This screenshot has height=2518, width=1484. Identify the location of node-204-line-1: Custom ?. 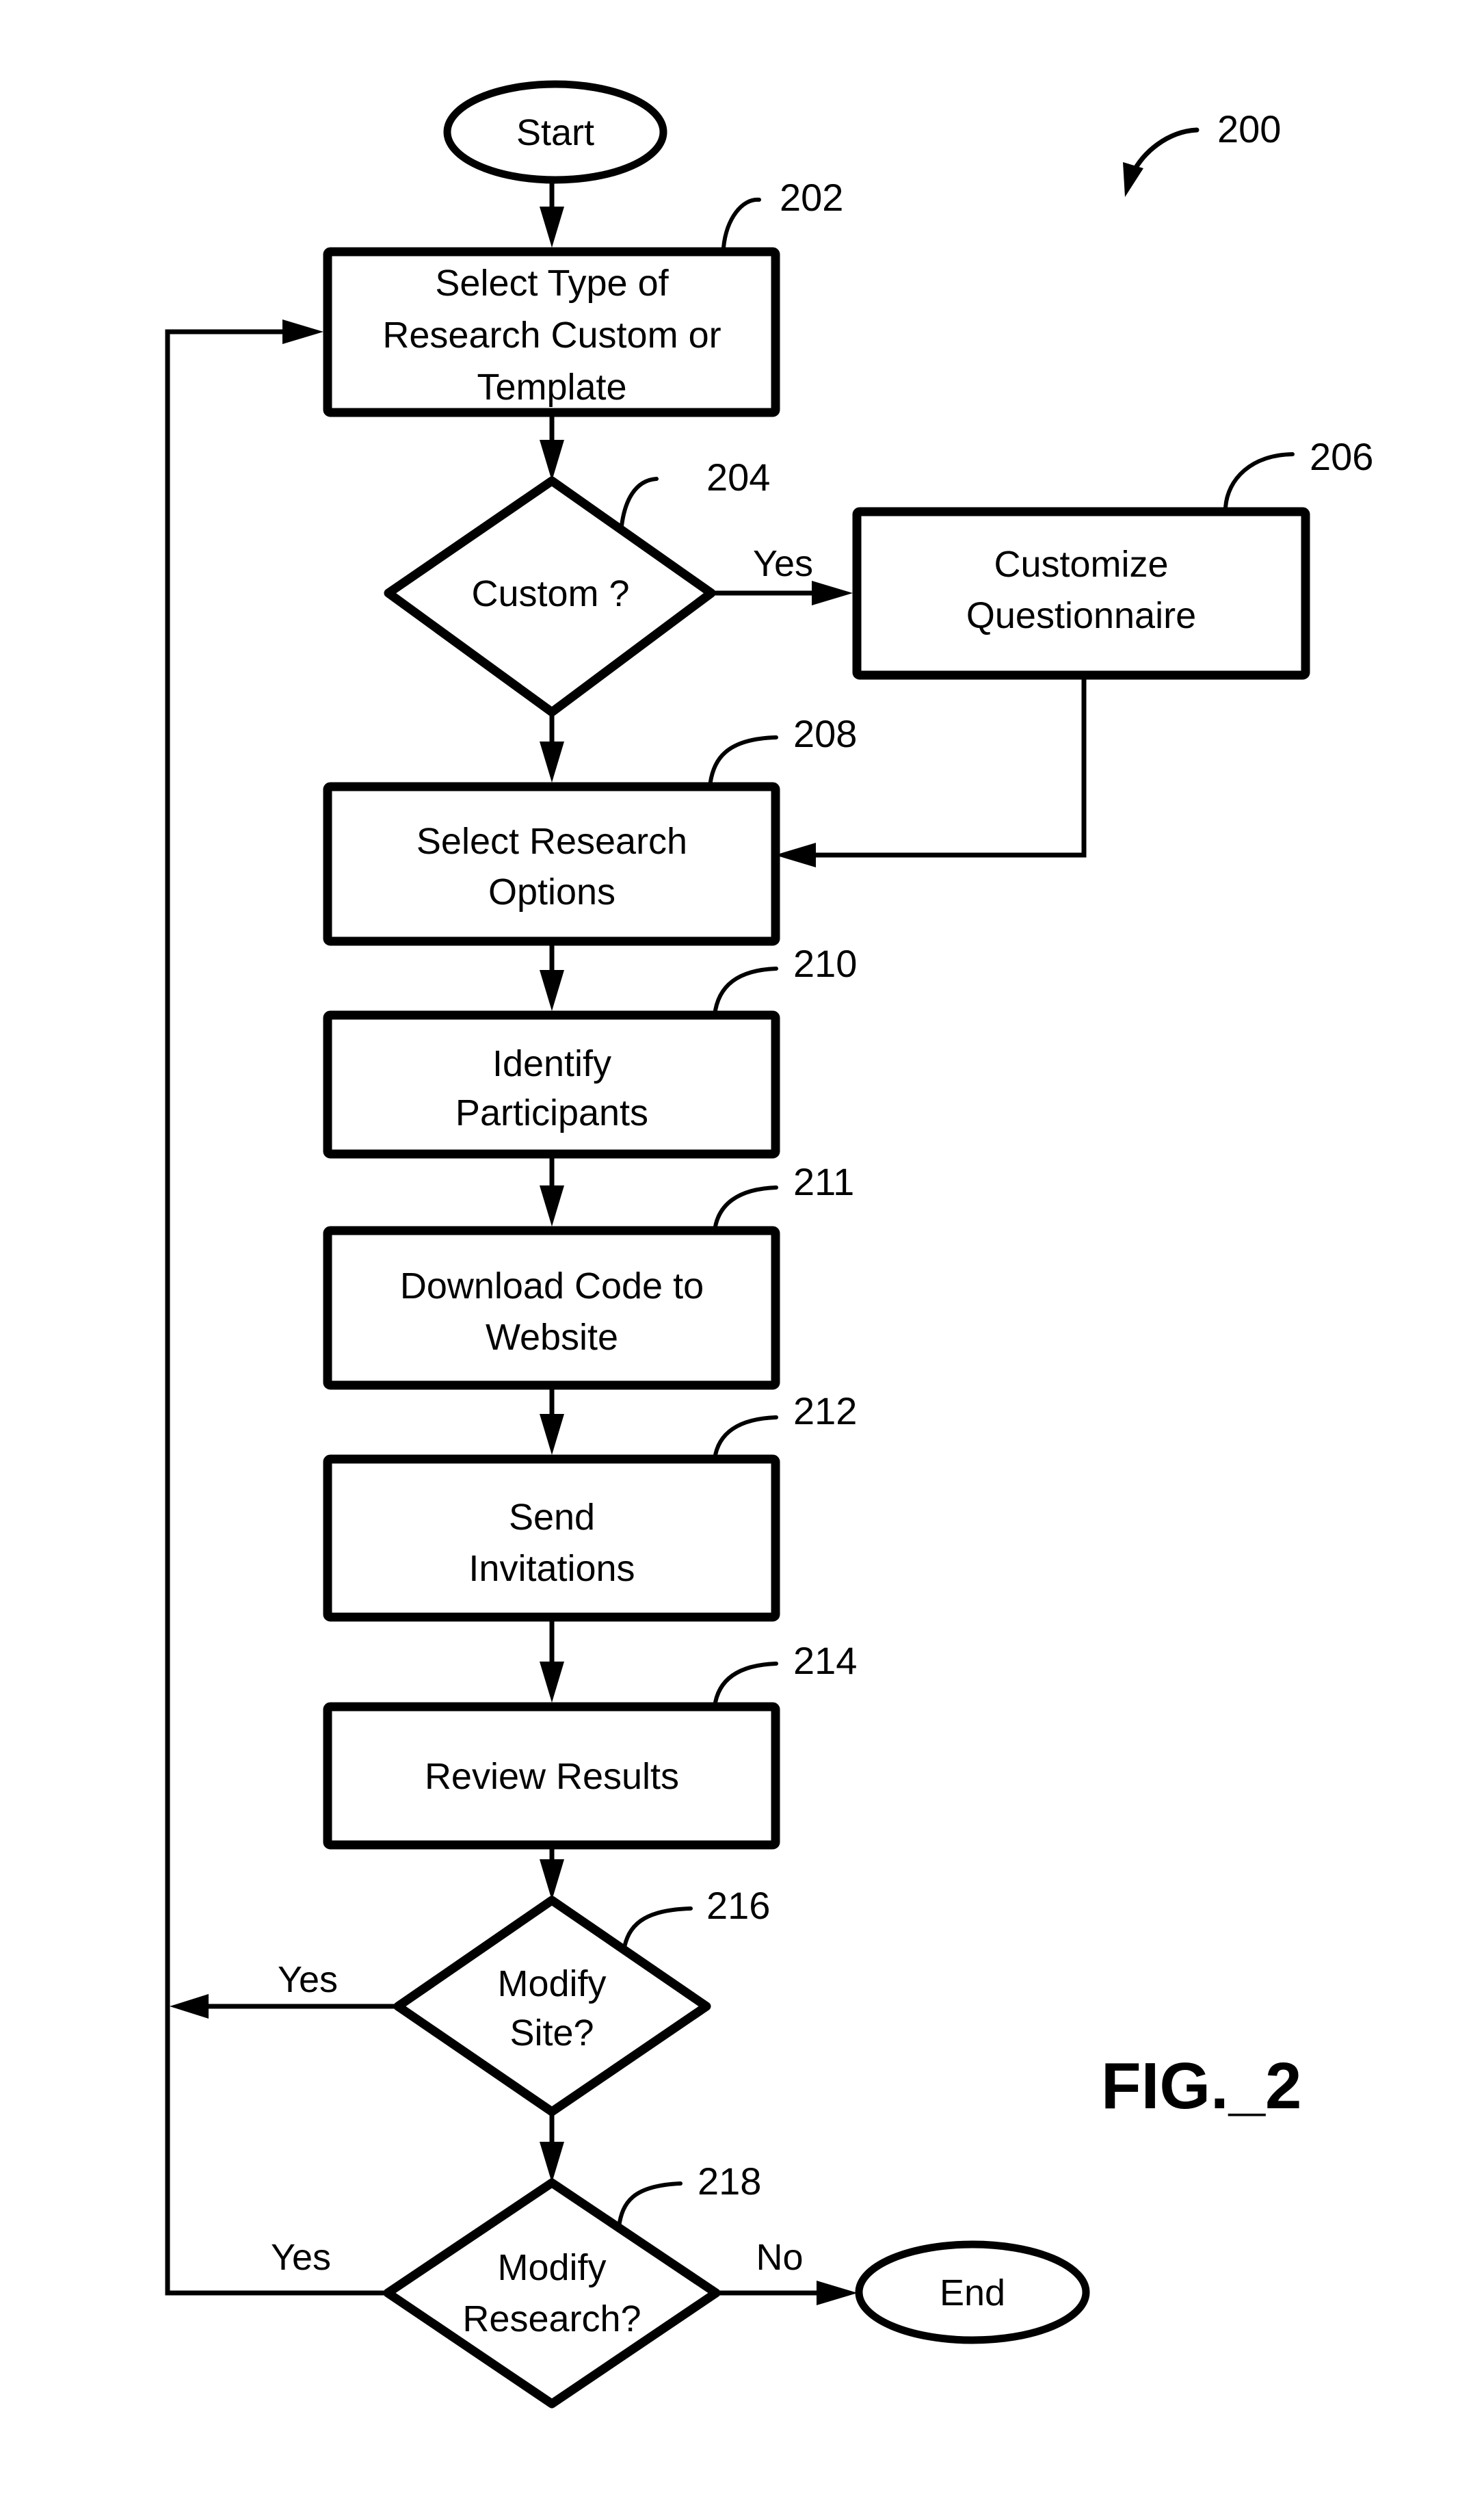
(550, 593).